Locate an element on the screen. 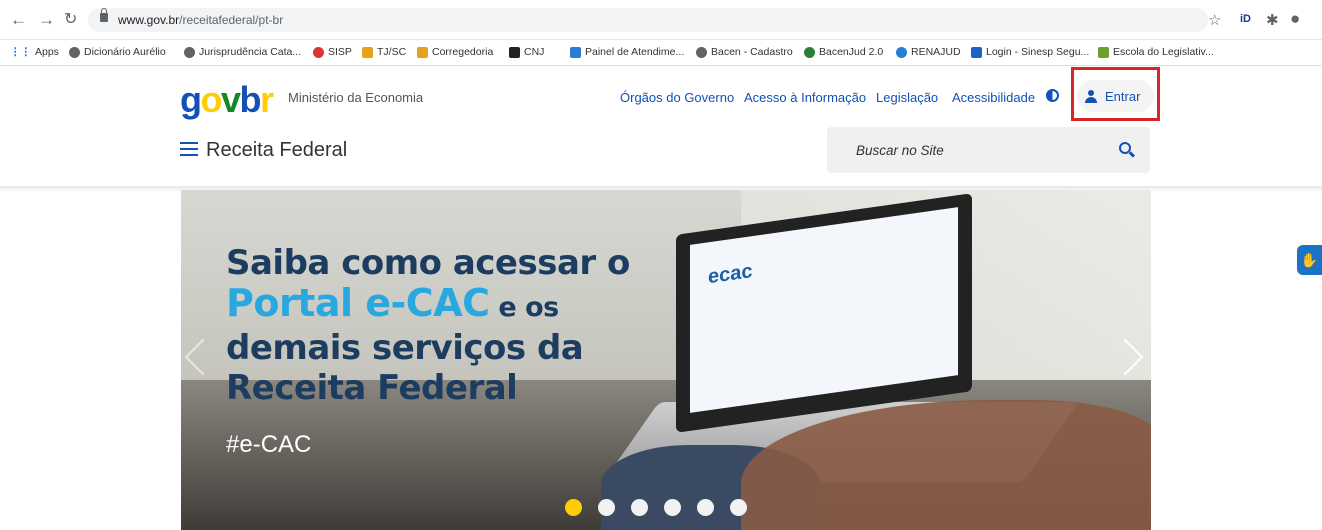  bookmark-item: CNJ is located at coordinates (526, 52).